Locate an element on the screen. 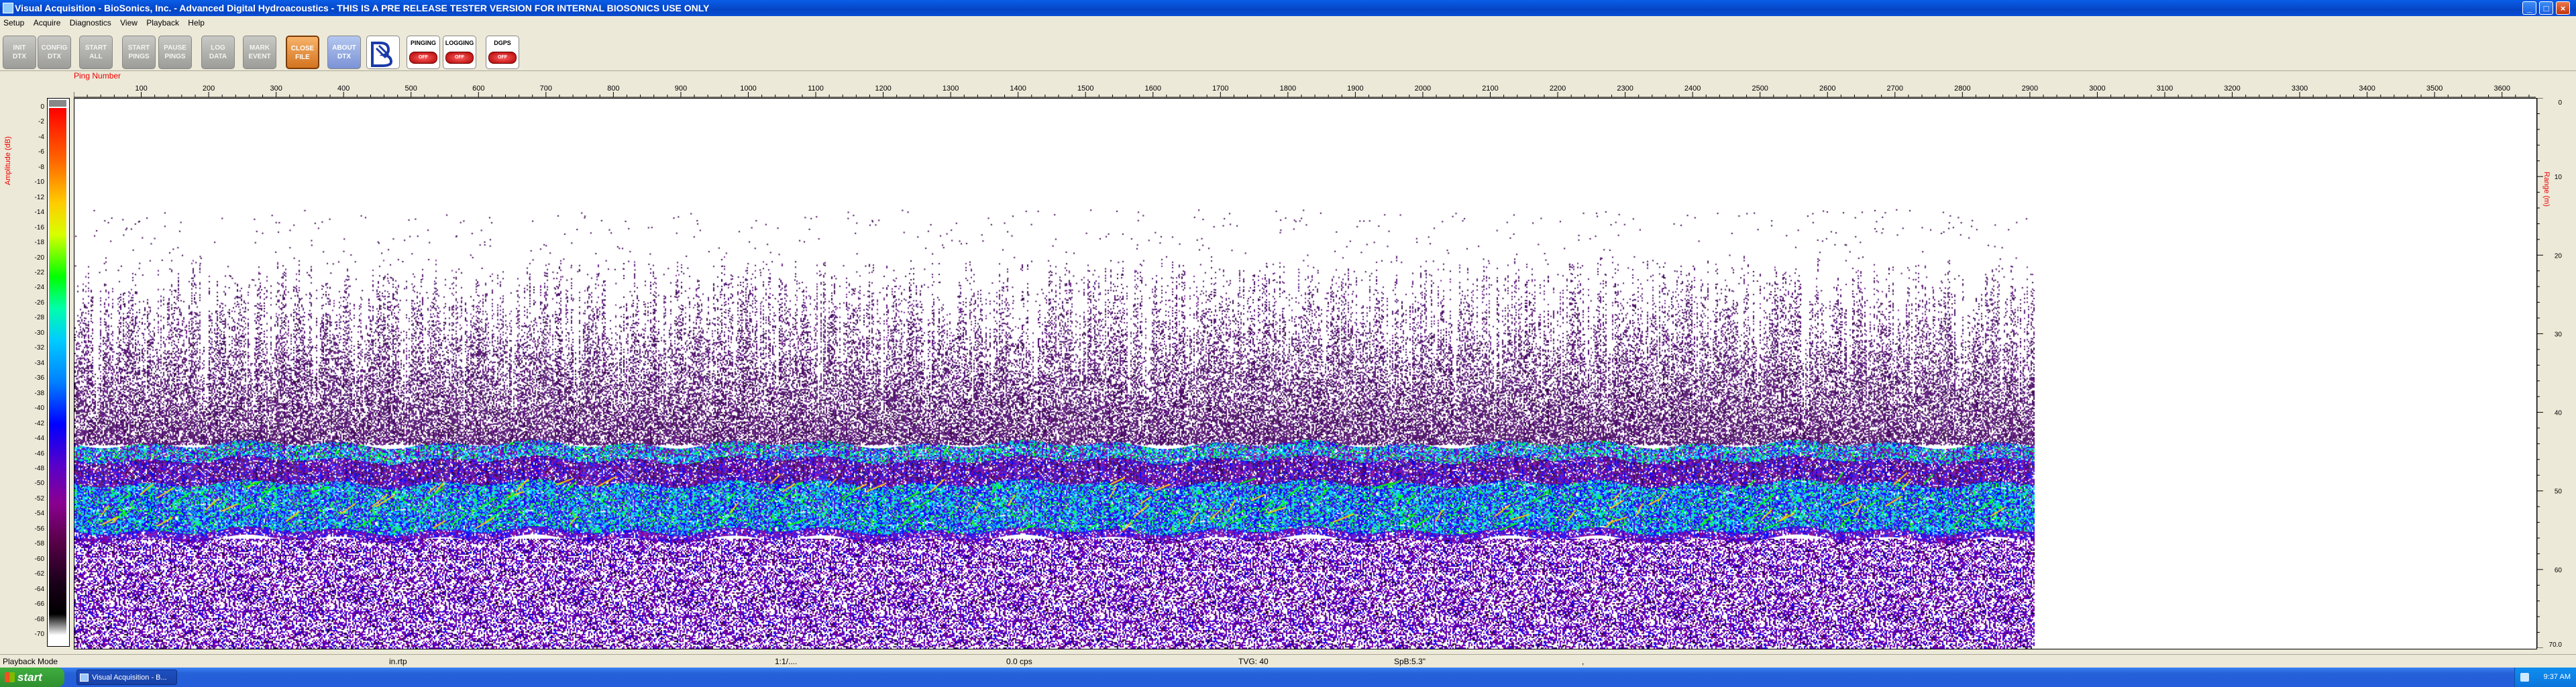  menu-acquire: Acquire is located at coordinates (47, 23).